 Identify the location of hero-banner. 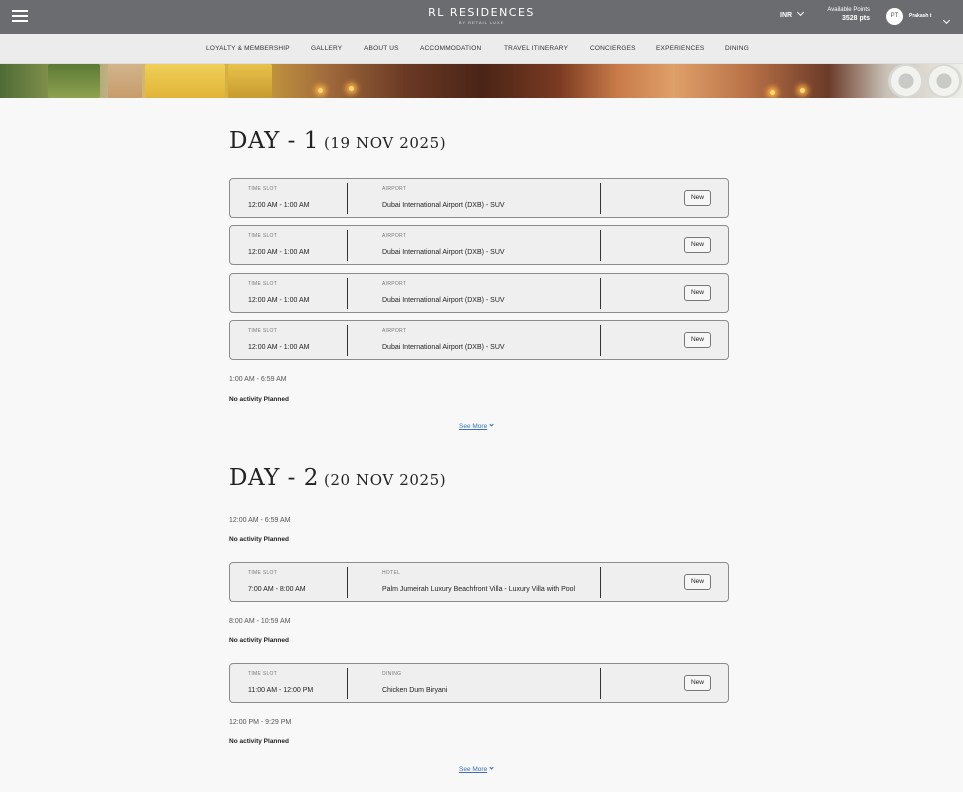
(481, 81).